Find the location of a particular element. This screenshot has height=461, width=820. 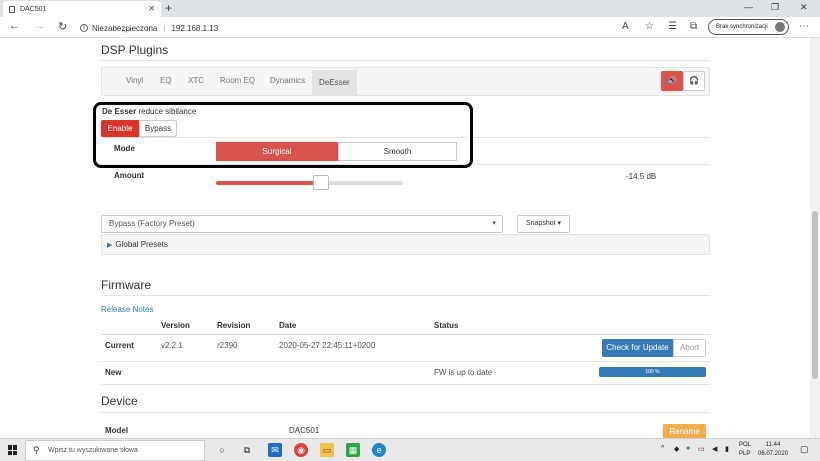

clock-date: 06.07.2020 is located at coordinates (773, 454).